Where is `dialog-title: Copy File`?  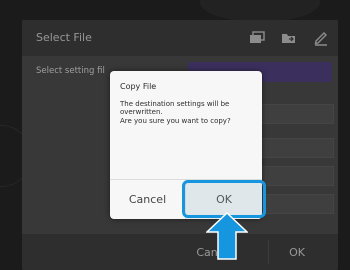 dialog-title: Copy File is located at coordinates (138, 86).